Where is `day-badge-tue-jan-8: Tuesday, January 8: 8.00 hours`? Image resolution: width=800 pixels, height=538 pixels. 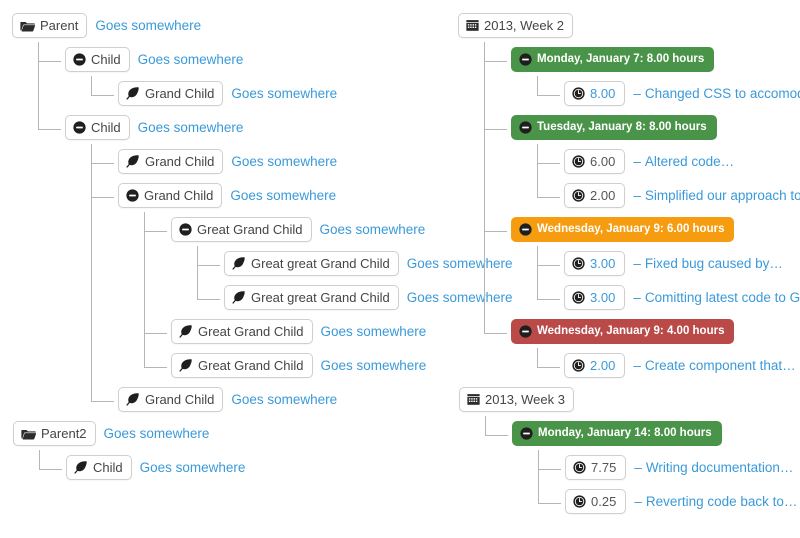
day-badge-tue-jan-8: Tuesday, January 8: 8.00 hours is located at coordinates (614, 127).